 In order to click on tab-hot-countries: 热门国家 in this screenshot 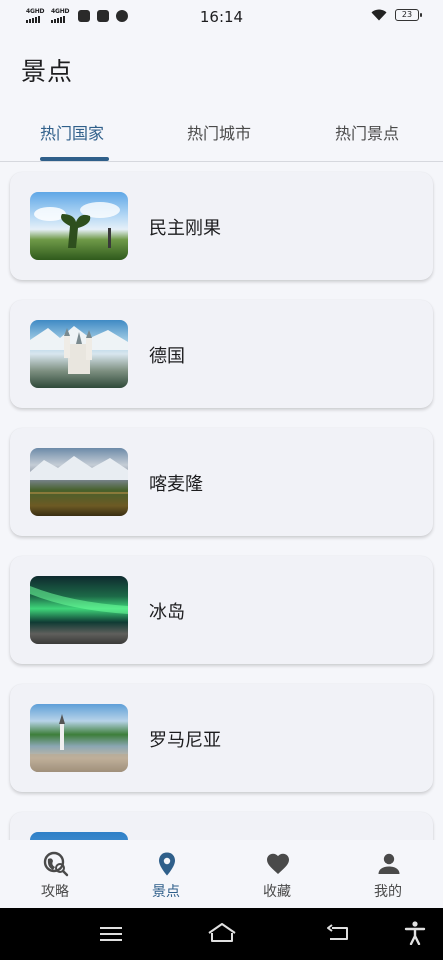, I will do `click(72, 132)`.